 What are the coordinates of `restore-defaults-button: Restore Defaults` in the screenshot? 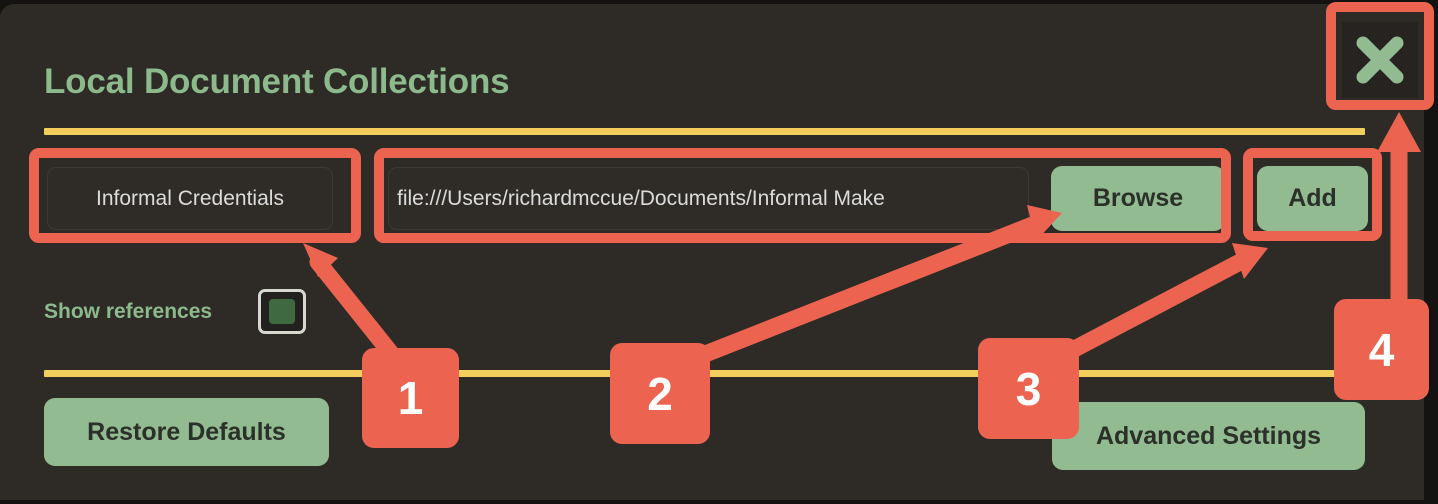 It's located at (186, 432).